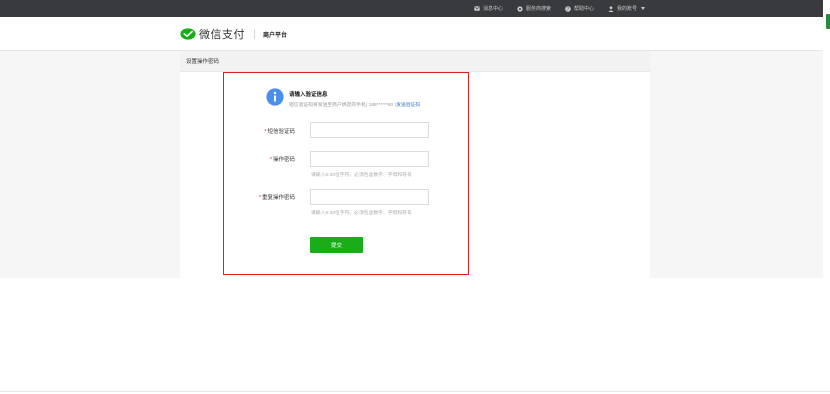  I want to click on topnav-label: 我的账号, so click(626, 9).